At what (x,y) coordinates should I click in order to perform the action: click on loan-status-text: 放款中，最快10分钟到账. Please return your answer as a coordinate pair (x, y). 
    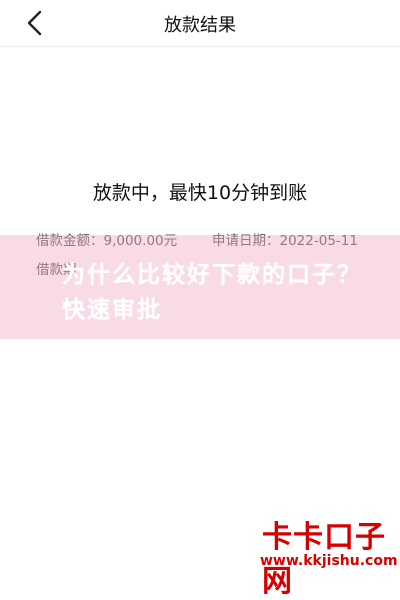
    Looking at the image, I should click on (200, 193).